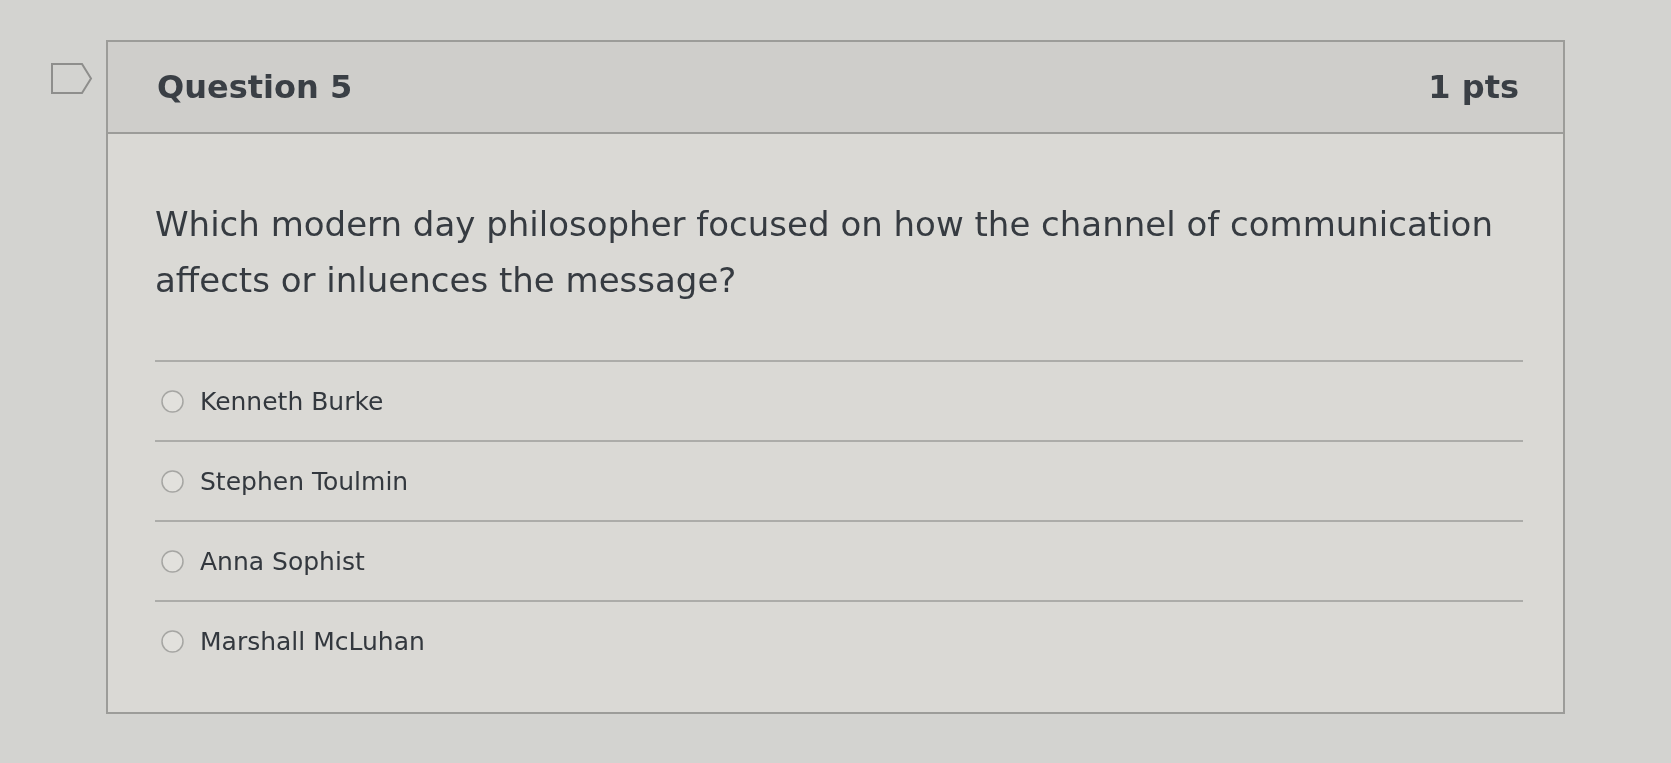 The image size is (1671, 763). What do you see at coordinates (255, 87) in the screenshot?
I see `question-title: Question 5` at bounding box center [255, 87].